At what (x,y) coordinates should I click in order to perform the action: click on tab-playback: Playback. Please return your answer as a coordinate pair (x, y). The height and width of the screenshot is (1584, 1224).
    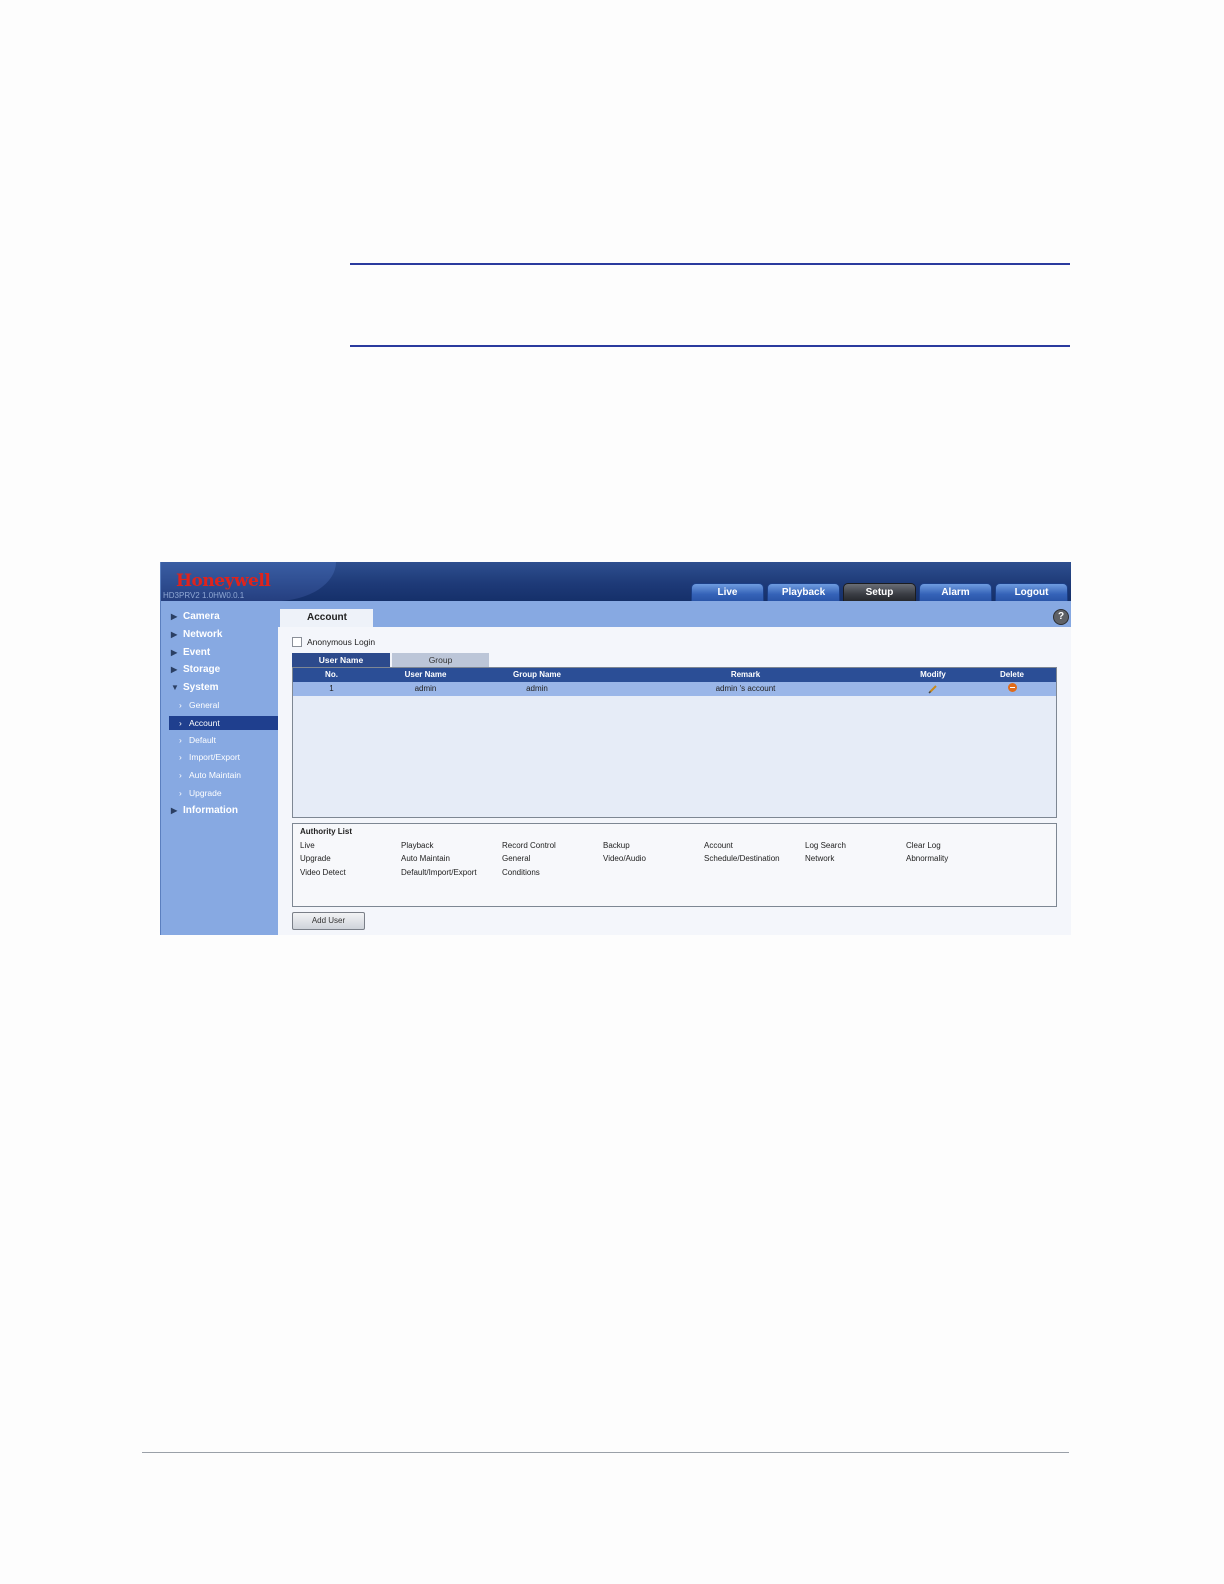
    Looking at the image, I should click on (803, 592).